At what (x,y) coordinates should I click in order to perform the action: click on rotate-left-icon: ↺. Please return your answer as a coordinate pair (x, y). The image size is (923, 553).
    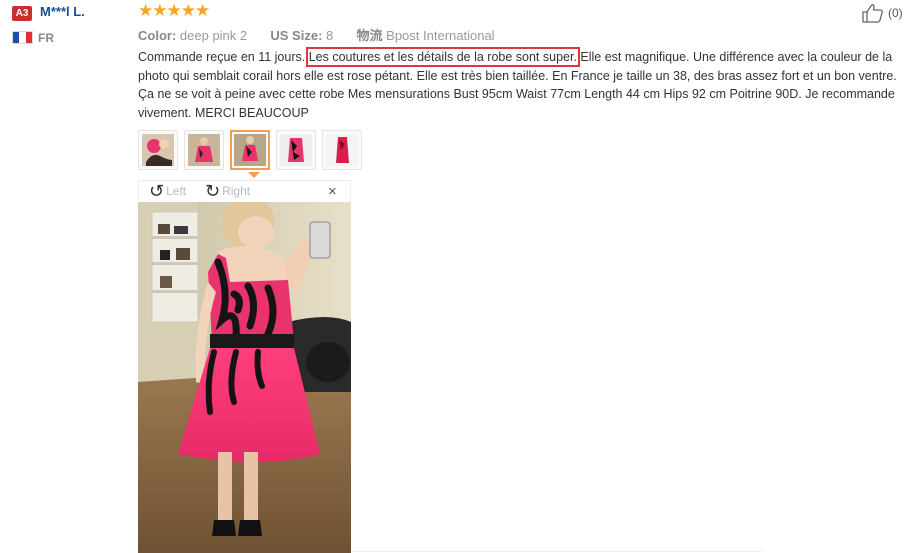
    Looking at the image, I should click on (157, 191).